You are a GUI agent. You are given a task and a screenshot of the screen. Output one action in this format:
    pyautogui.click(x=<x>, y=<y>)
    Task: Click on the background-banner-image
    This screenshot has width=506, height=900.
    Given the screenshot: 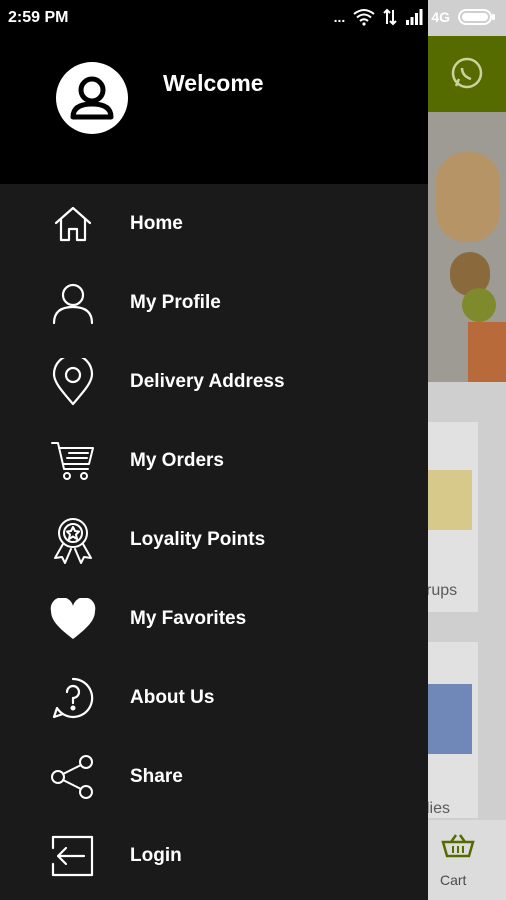 What is the action you would take?
    pyautogui.click(x=467, y=247)
    